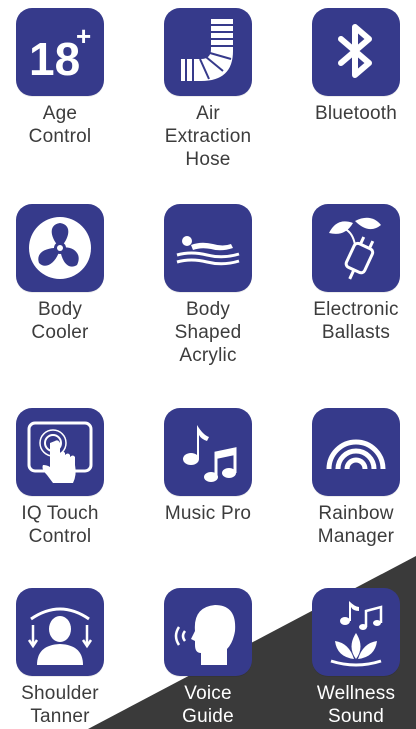  What do you see at coordinates (60, 705) in the screenshot?
I see `feature-label: Shoulder Tanner` at bounding box center [60, 705].